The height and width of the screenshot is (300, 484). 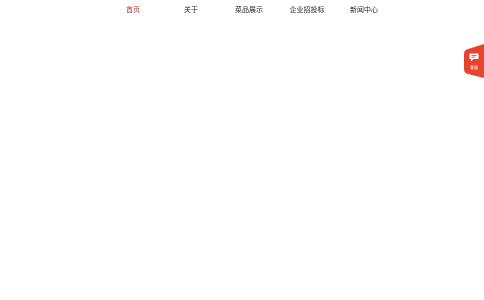 What do you see at coordinates (249, 10) in the screenshot?
I see `nav-item-dishes: 菜品展示` at bounding box center [249, 10].